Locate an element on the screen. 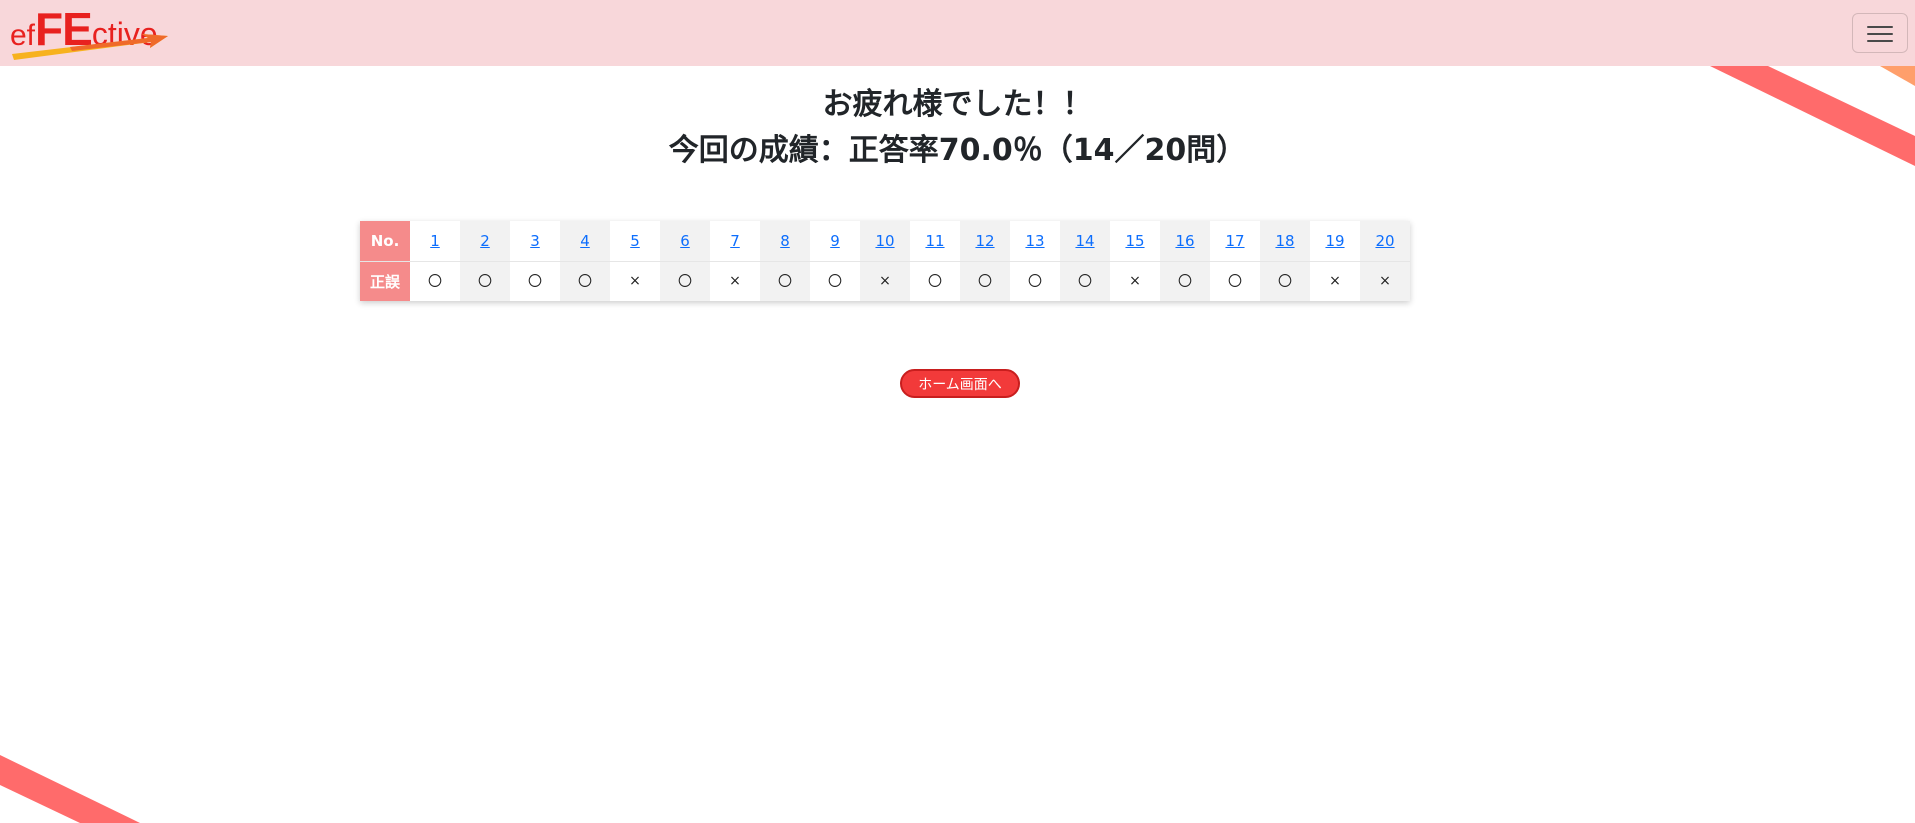  result-header: 正誤 is located at coordinates (385, 281).